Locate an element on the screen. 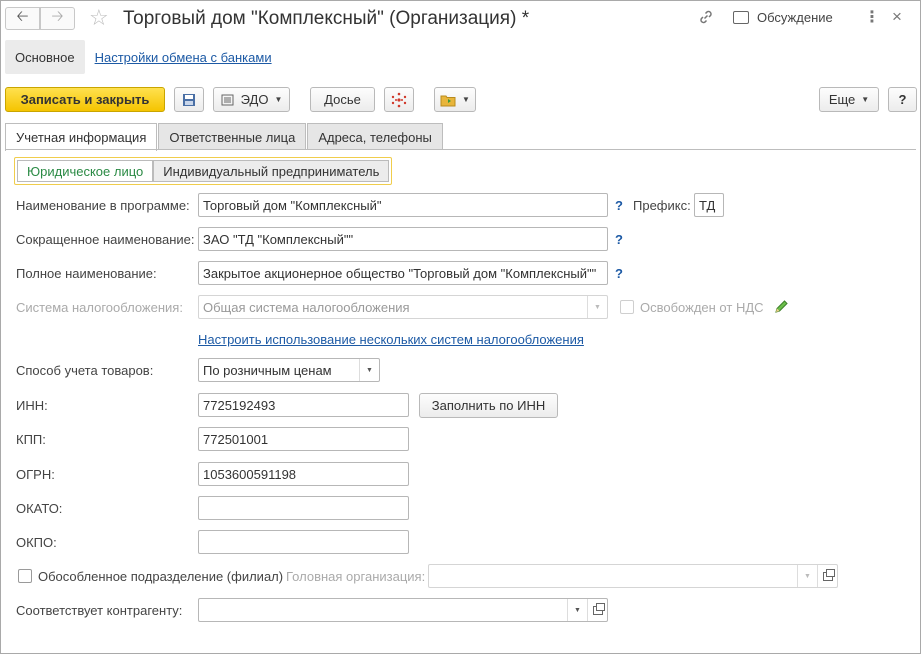  counterparty-select: ▼ is located at coordinates (403, 610).